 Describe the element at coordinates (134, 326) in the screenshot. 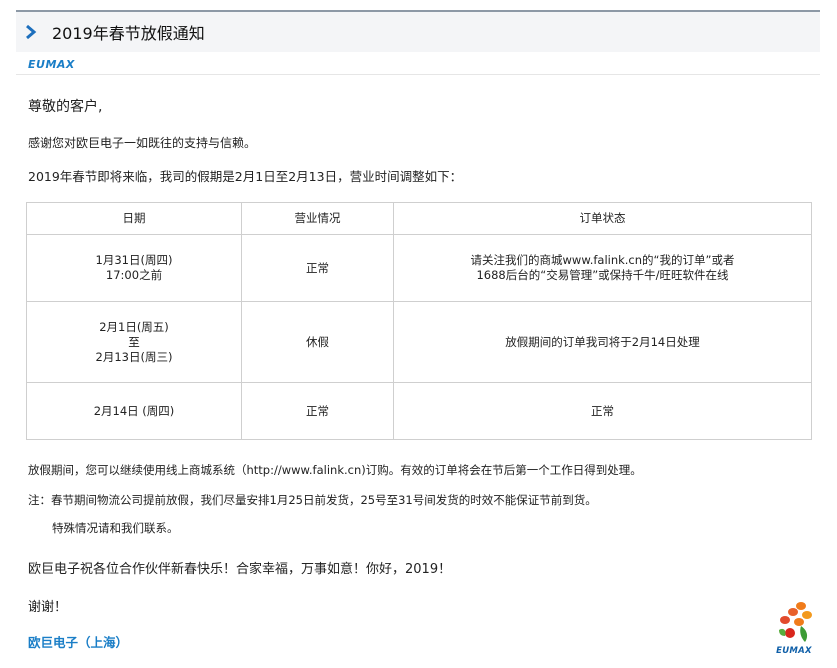

I see `date-line: 2月1日(周五)` at that location.